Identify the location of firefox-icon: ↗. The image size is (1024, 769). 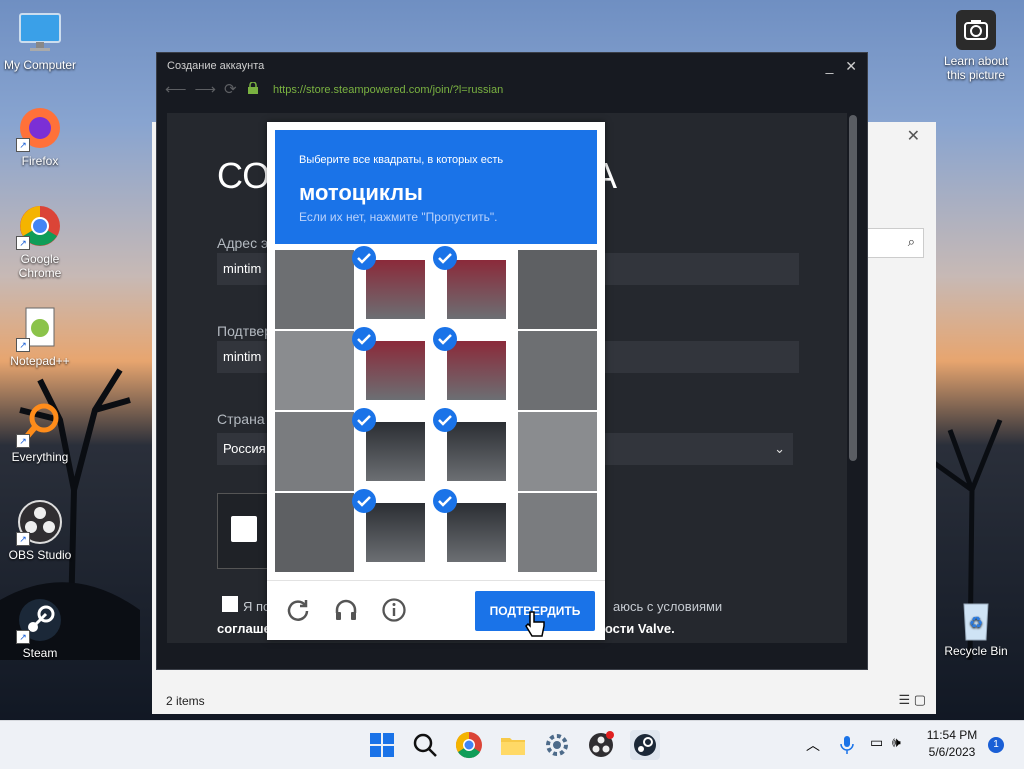
(40, 128).